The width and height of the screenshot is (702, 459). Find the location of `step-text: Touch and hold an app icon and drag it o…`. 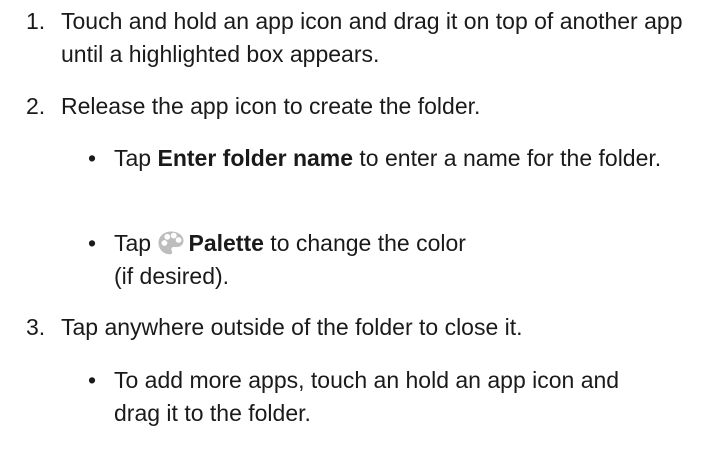

step-text: Touch and hold an app icon and drag it o… is located at coordinates (372, 37).